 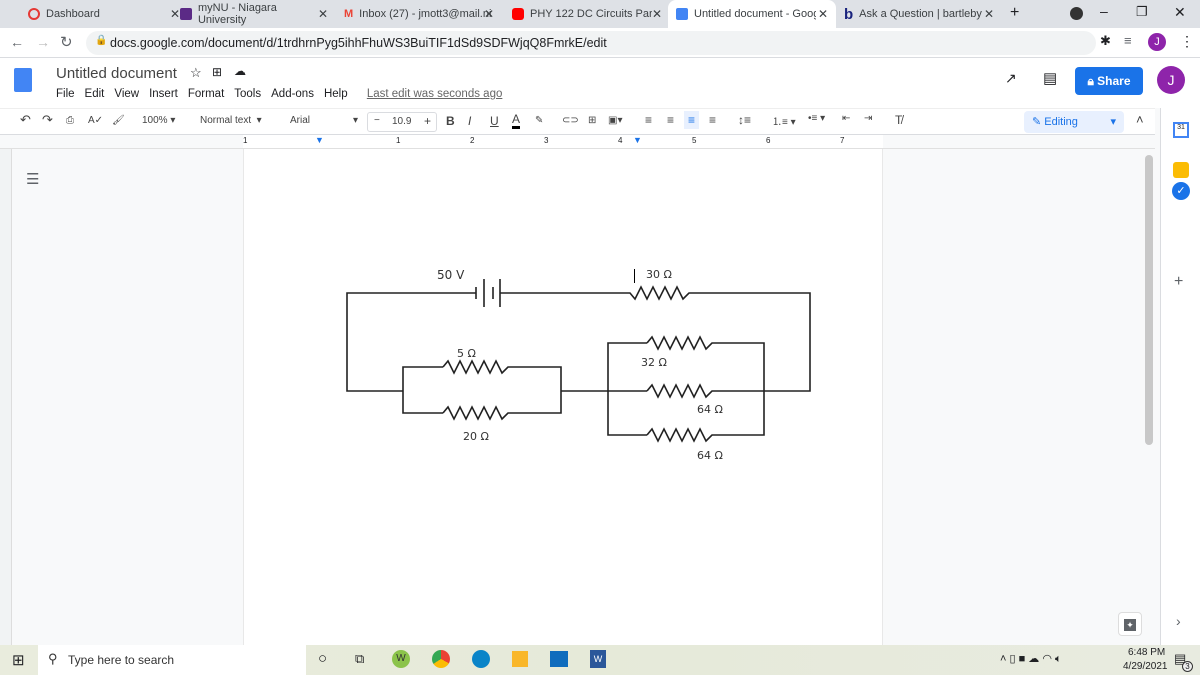 I want to click on resistor-label-5: 5 Ω, so click(x=466, y=353).